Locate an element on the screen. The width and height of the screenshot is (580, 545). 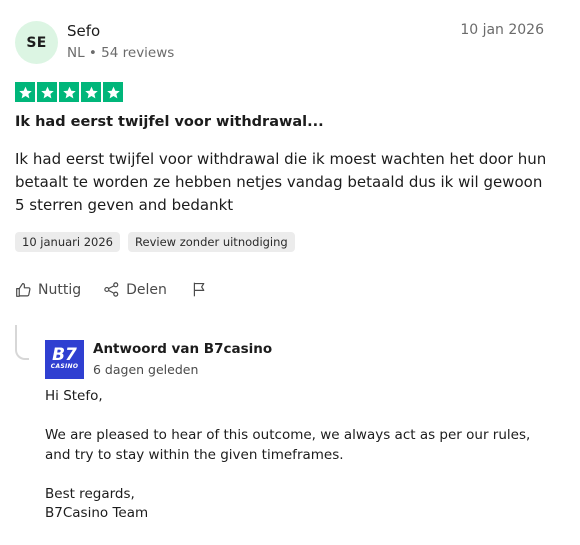
share-button: Delen is located at coordinates (135, 289).